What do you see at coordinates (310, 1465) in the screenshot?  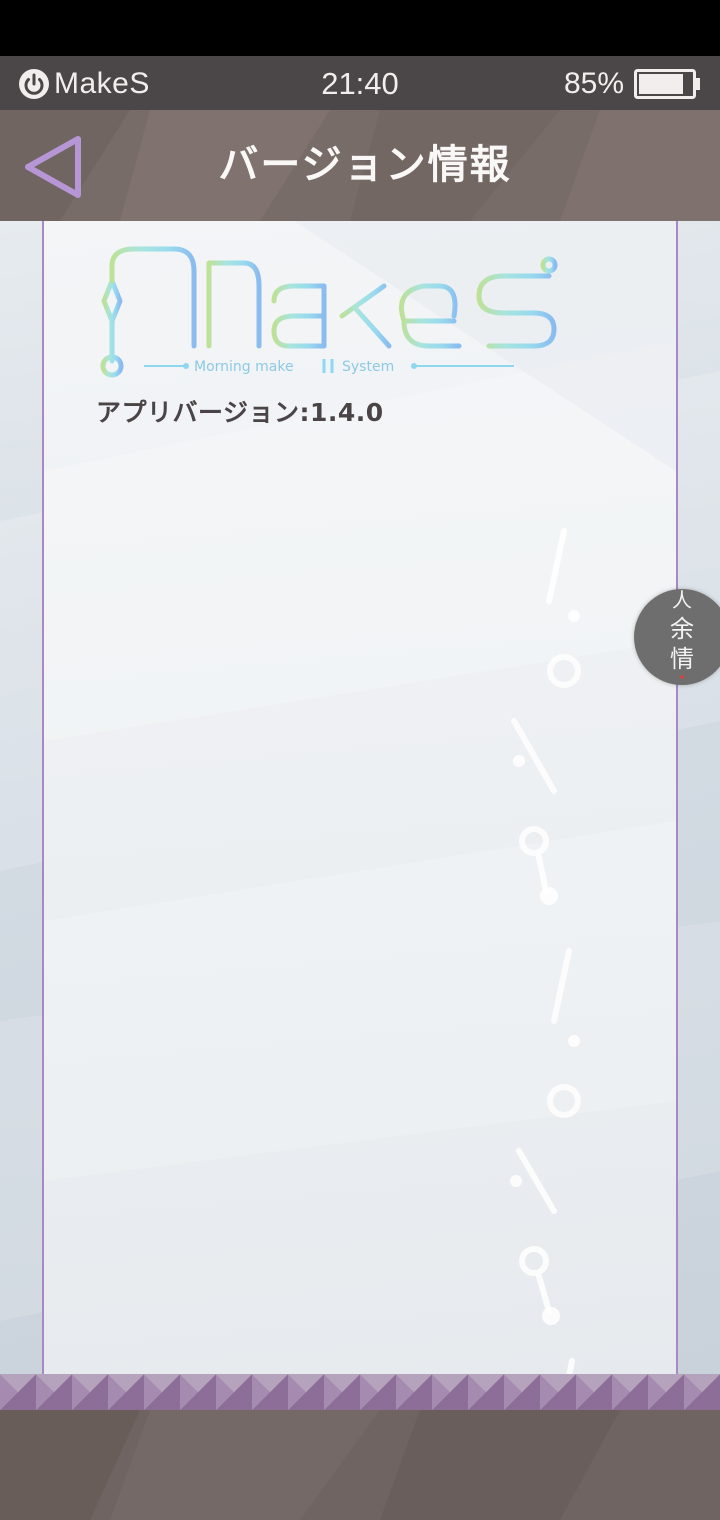 I see `footer-pattern` at bounding box center [310, 1465].